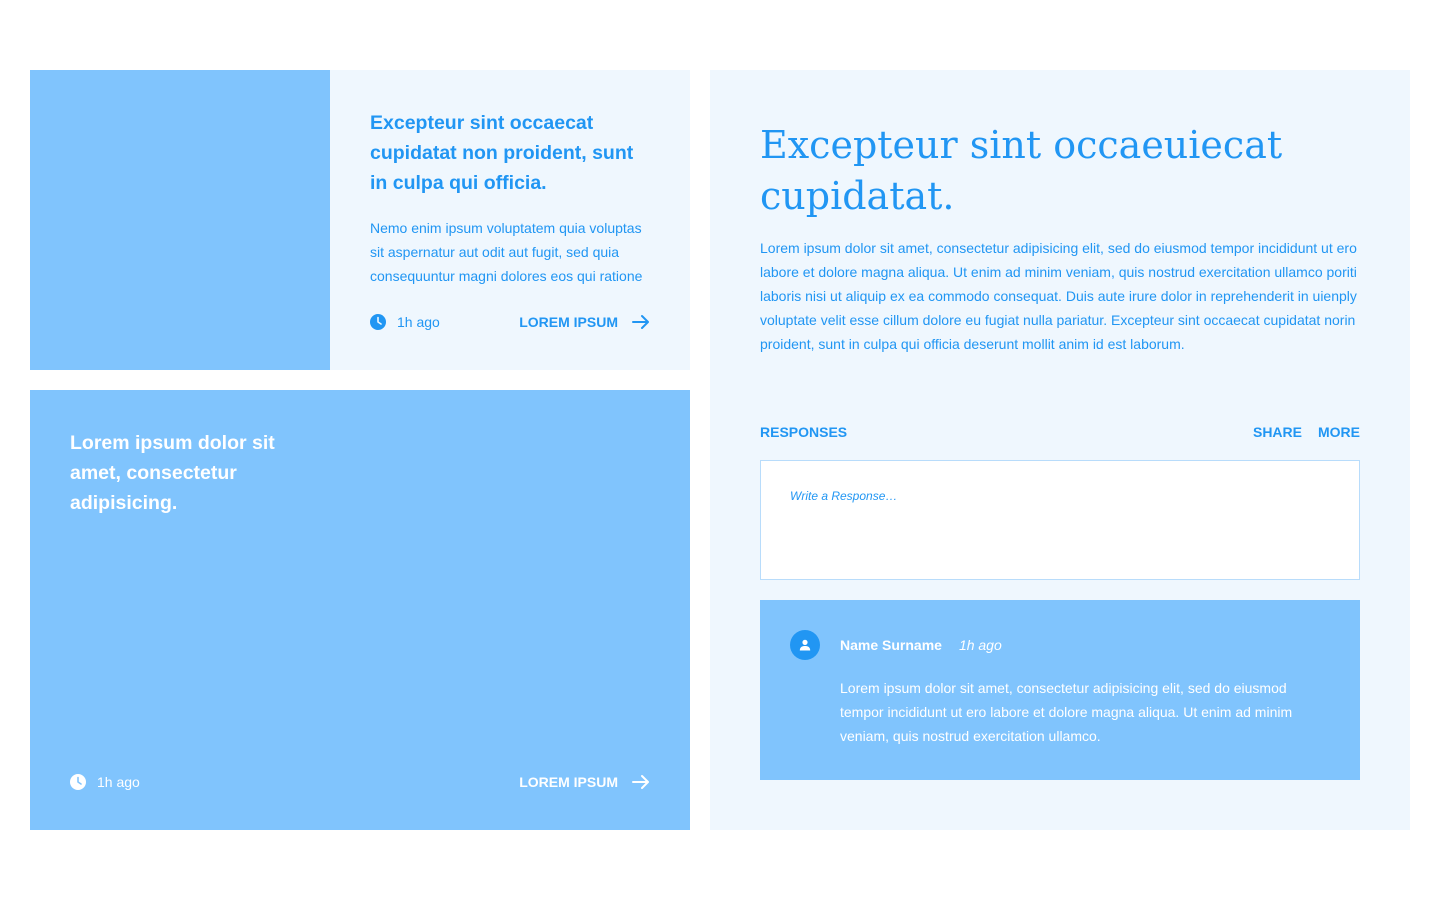 The width and height of the screenshot is (1440, 900). Describe the element at coordinates (1060, 432) in the screenshot. I see `responses-bar: RESPONSES SHARE MORE` at that location.